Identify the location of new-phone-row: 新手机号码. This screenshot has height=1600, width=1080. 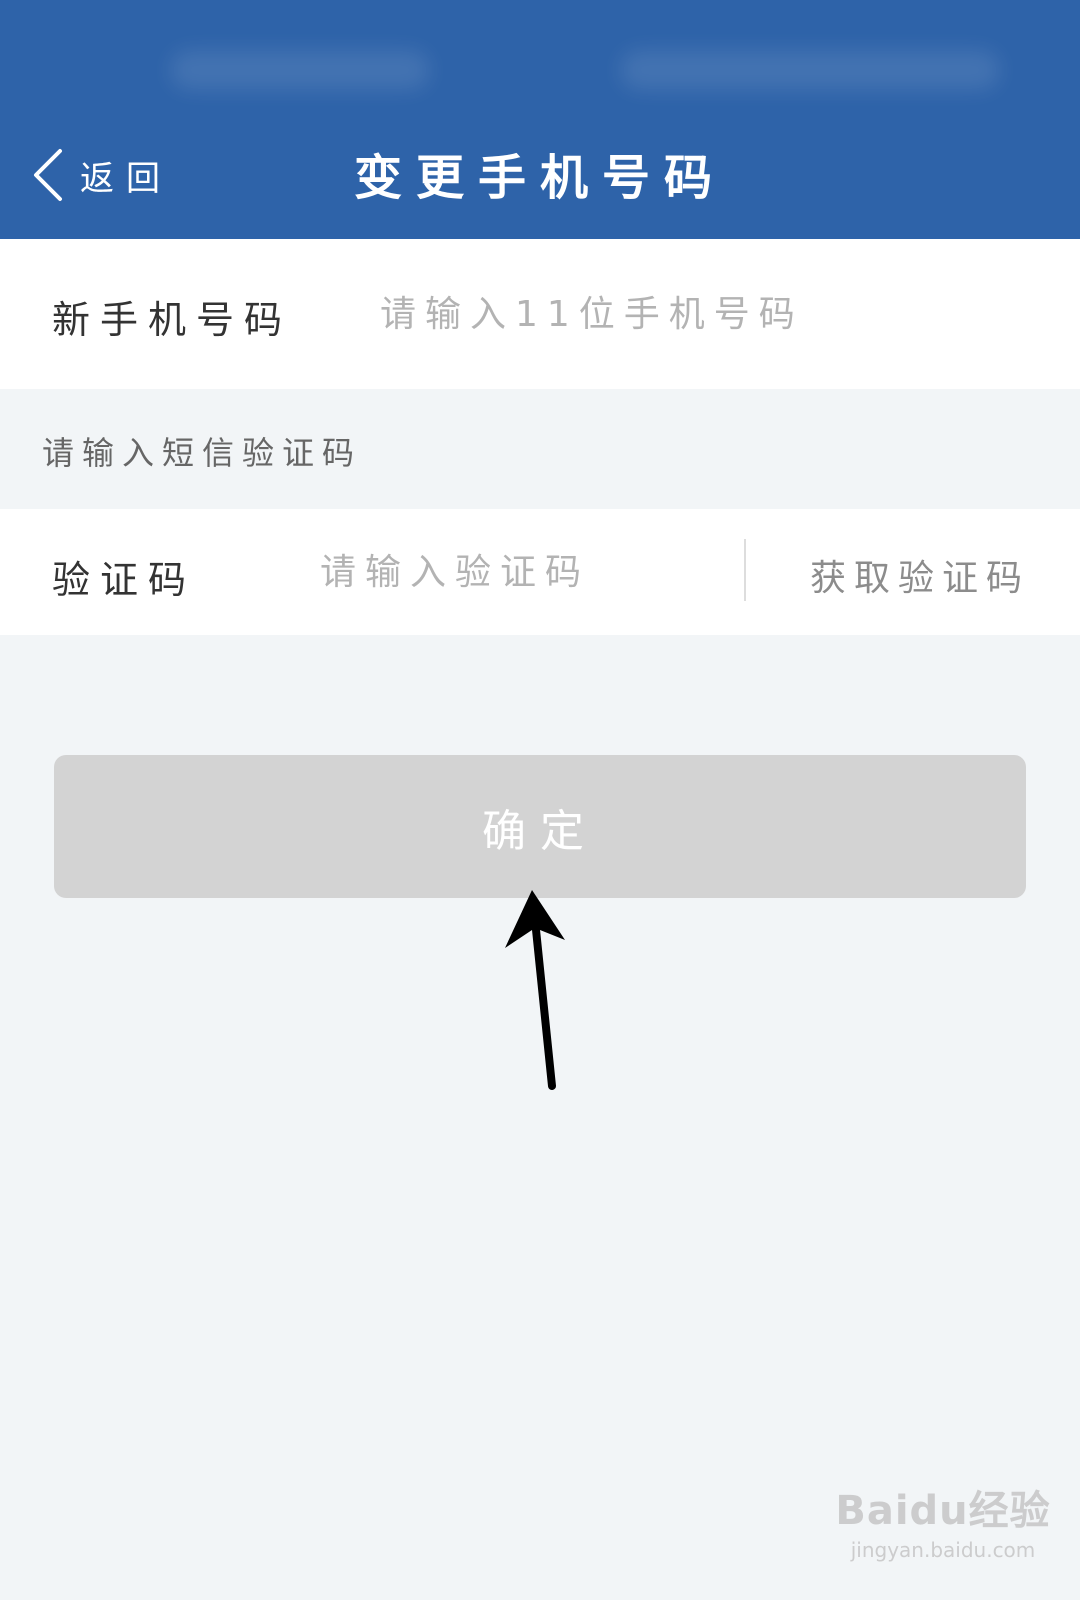
(540, 314).